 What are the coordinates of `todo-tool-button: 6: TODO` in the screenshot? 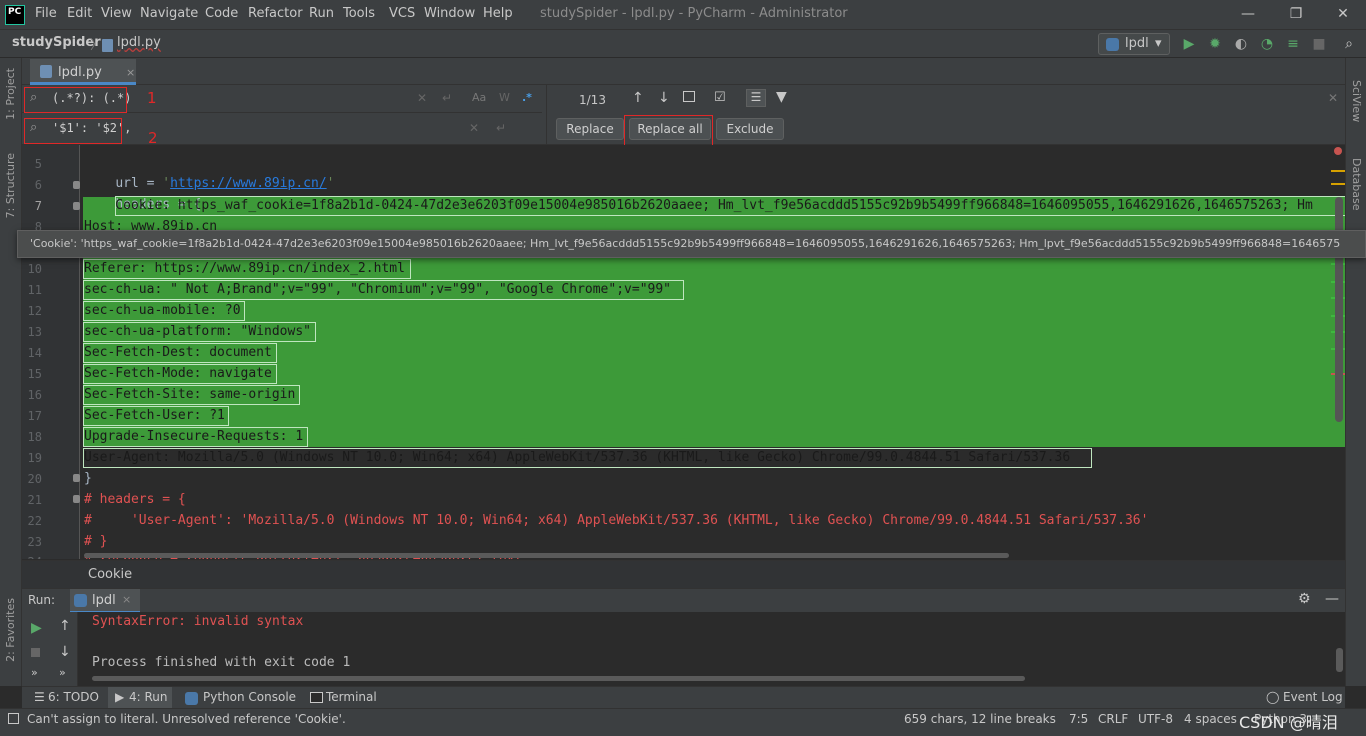 It's located at (73, 697).